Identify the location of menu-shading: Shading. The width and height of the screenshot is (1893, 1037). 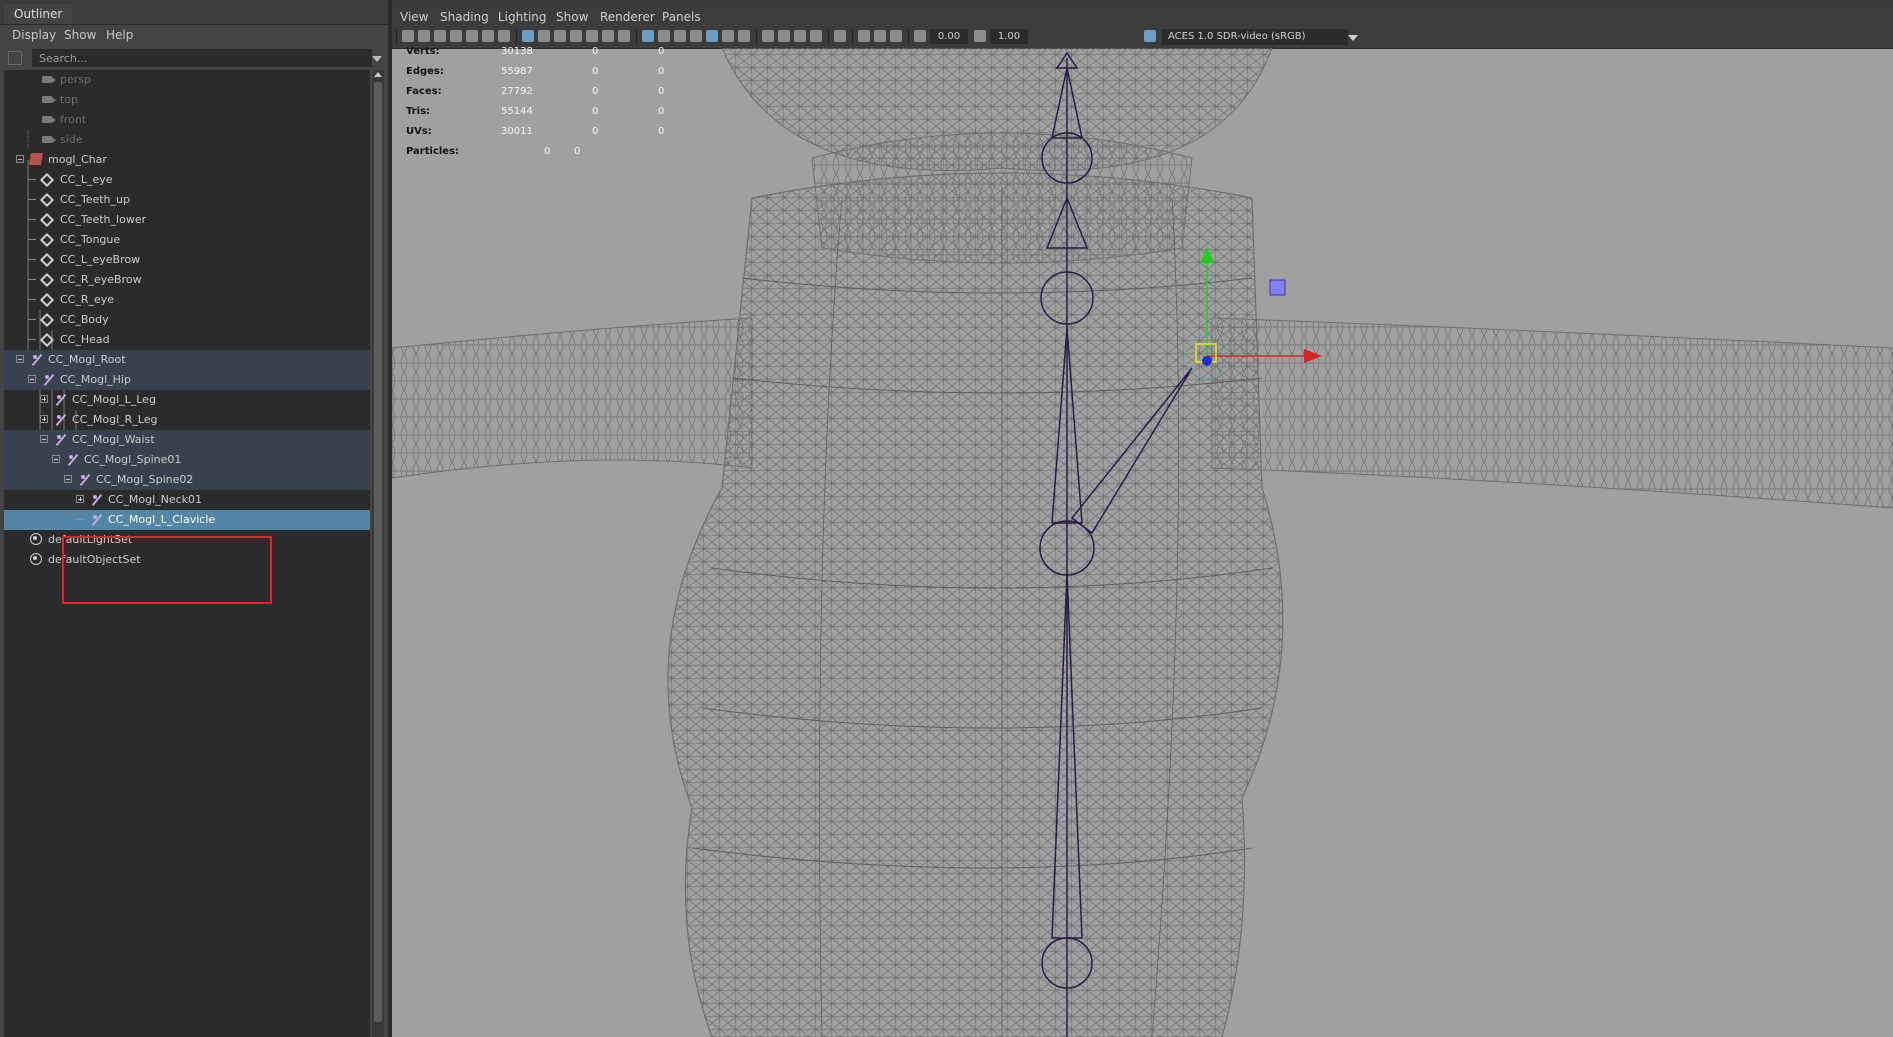
(464, 17).